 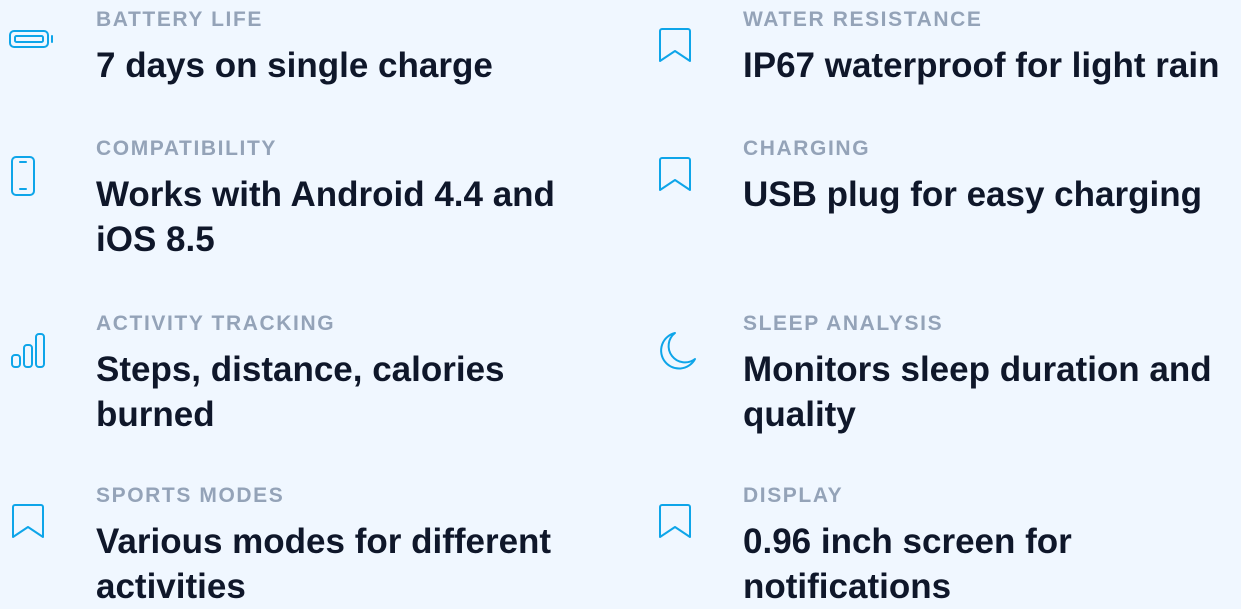 What do you see at coordinates (216, 323) in the screenshot?
I see `feature-label: ACTIVITY TRACKING` at bounding box center [216, 323].